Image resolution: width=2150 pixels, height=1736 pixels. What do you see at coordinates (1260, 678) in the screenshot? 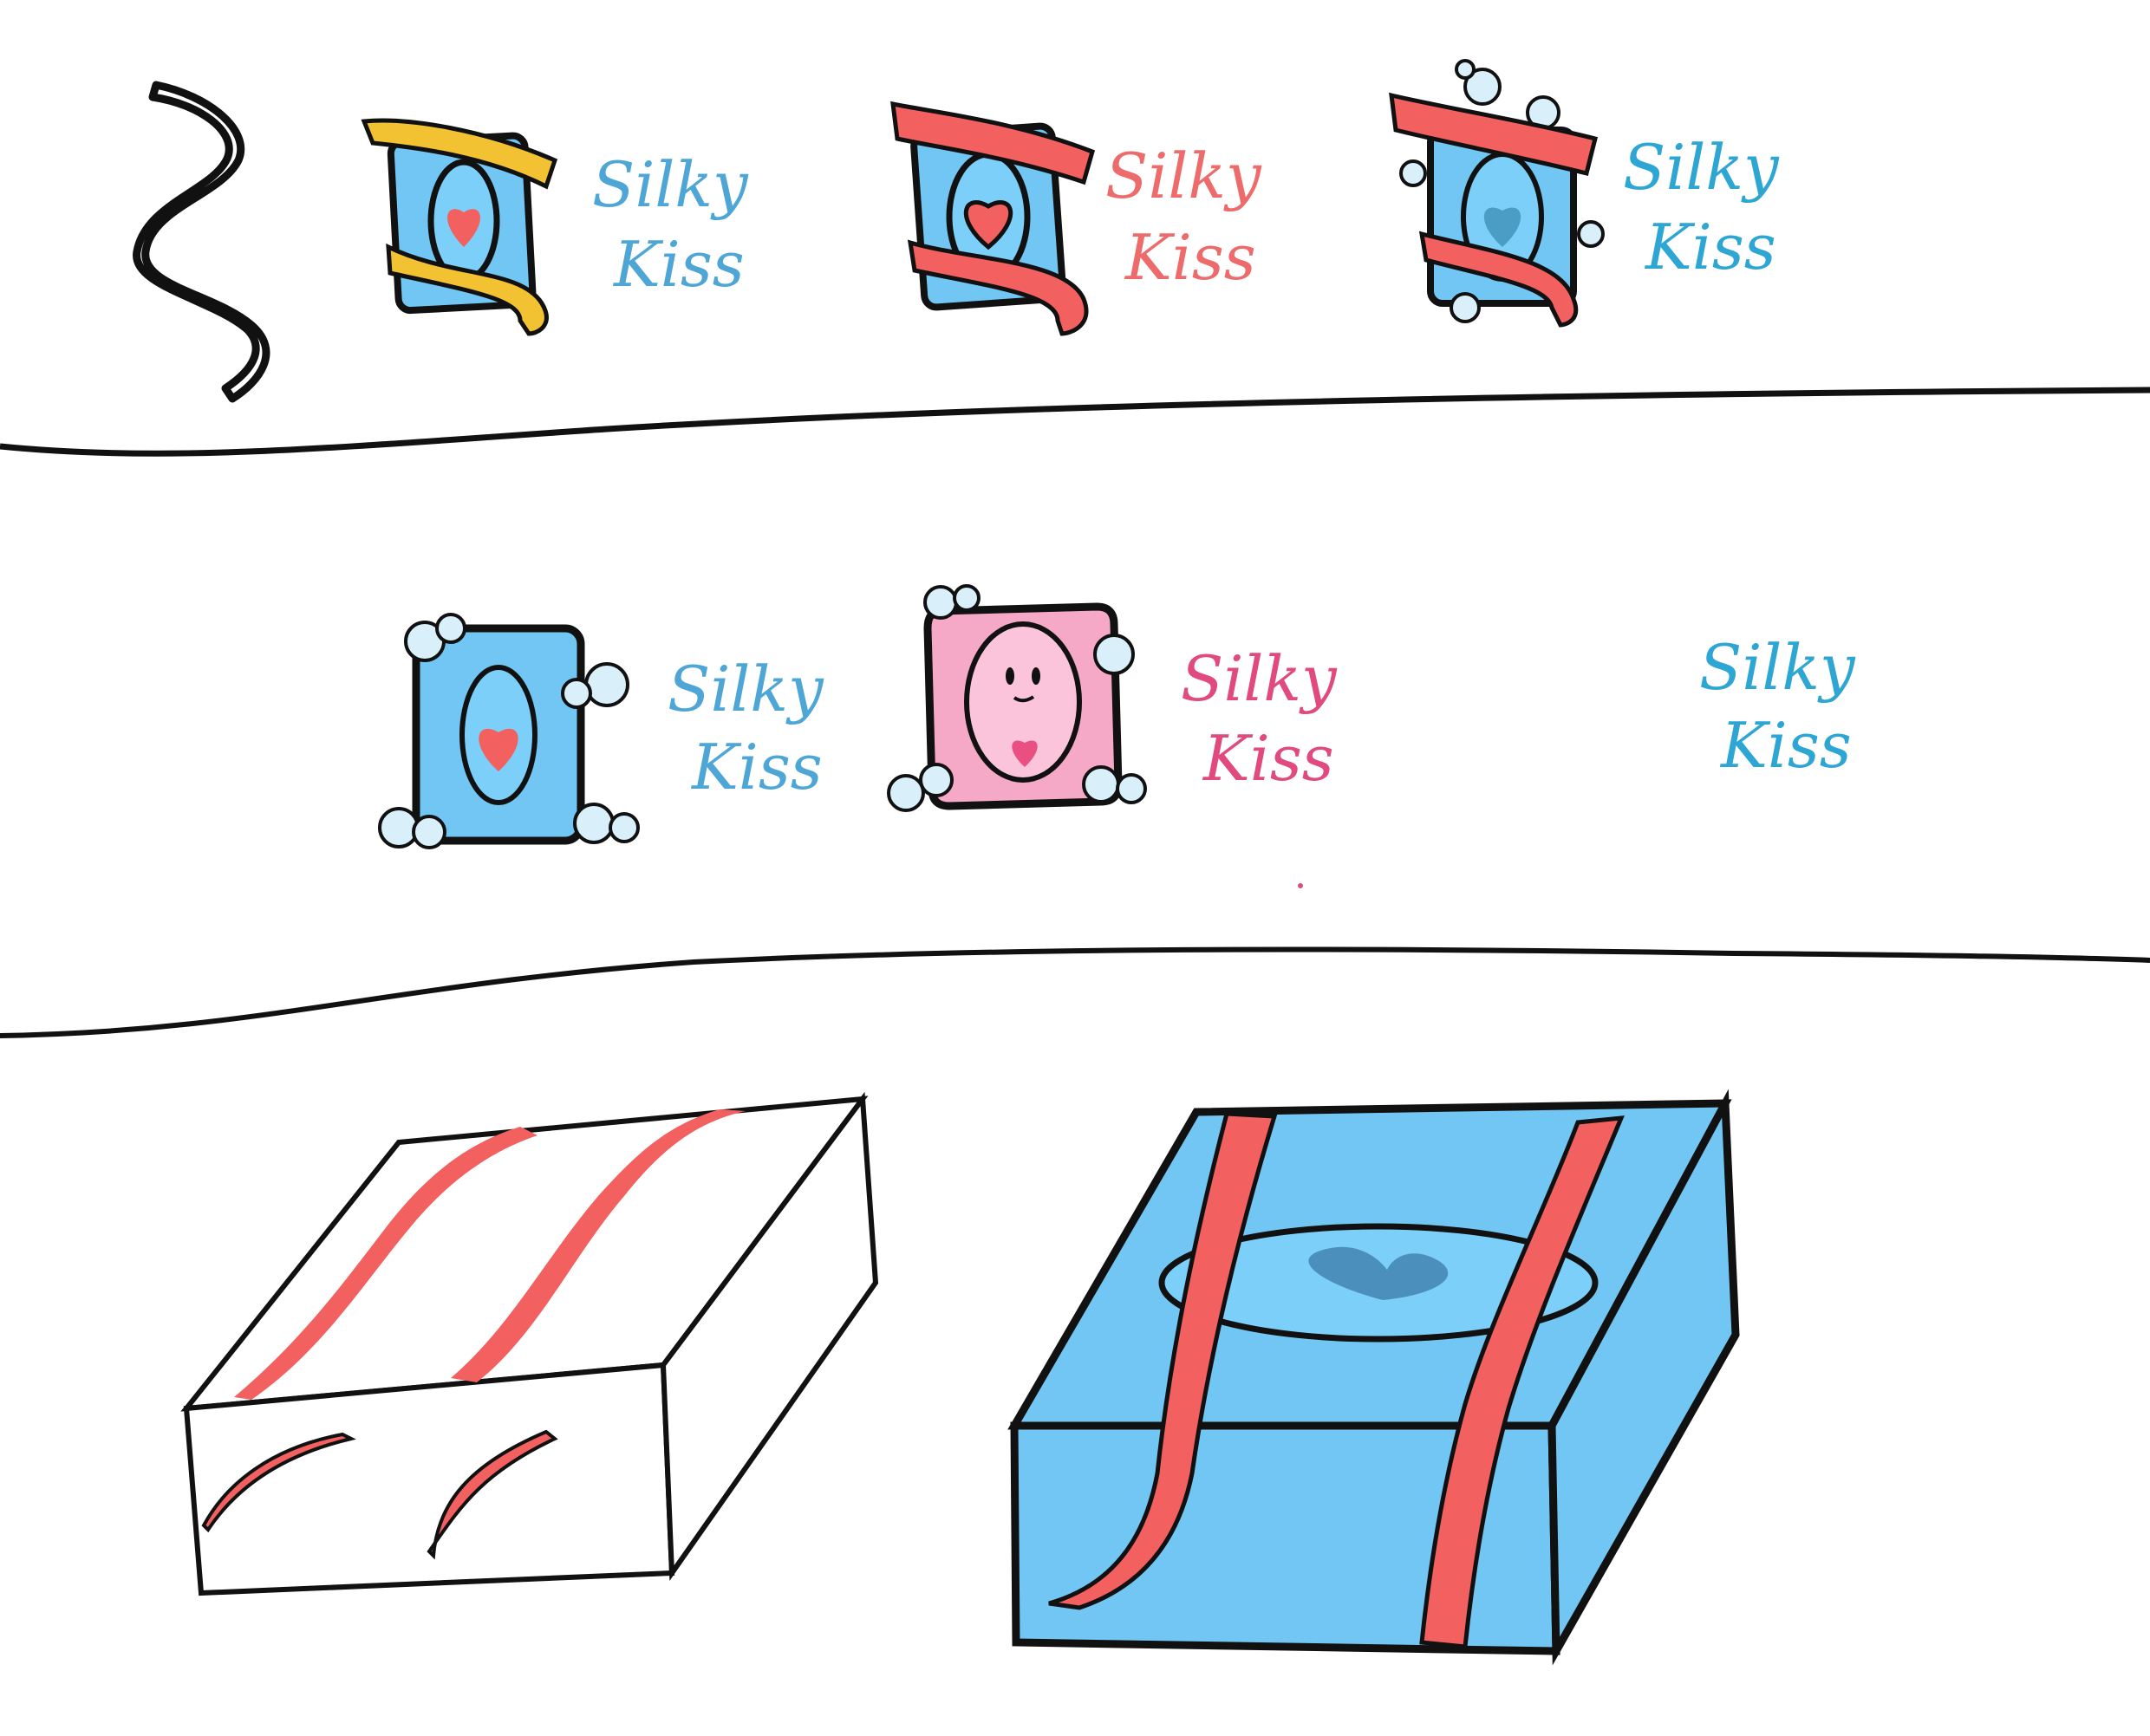
I see `logo-e-name-line1: Silky` at bounding box center [1260, 678].